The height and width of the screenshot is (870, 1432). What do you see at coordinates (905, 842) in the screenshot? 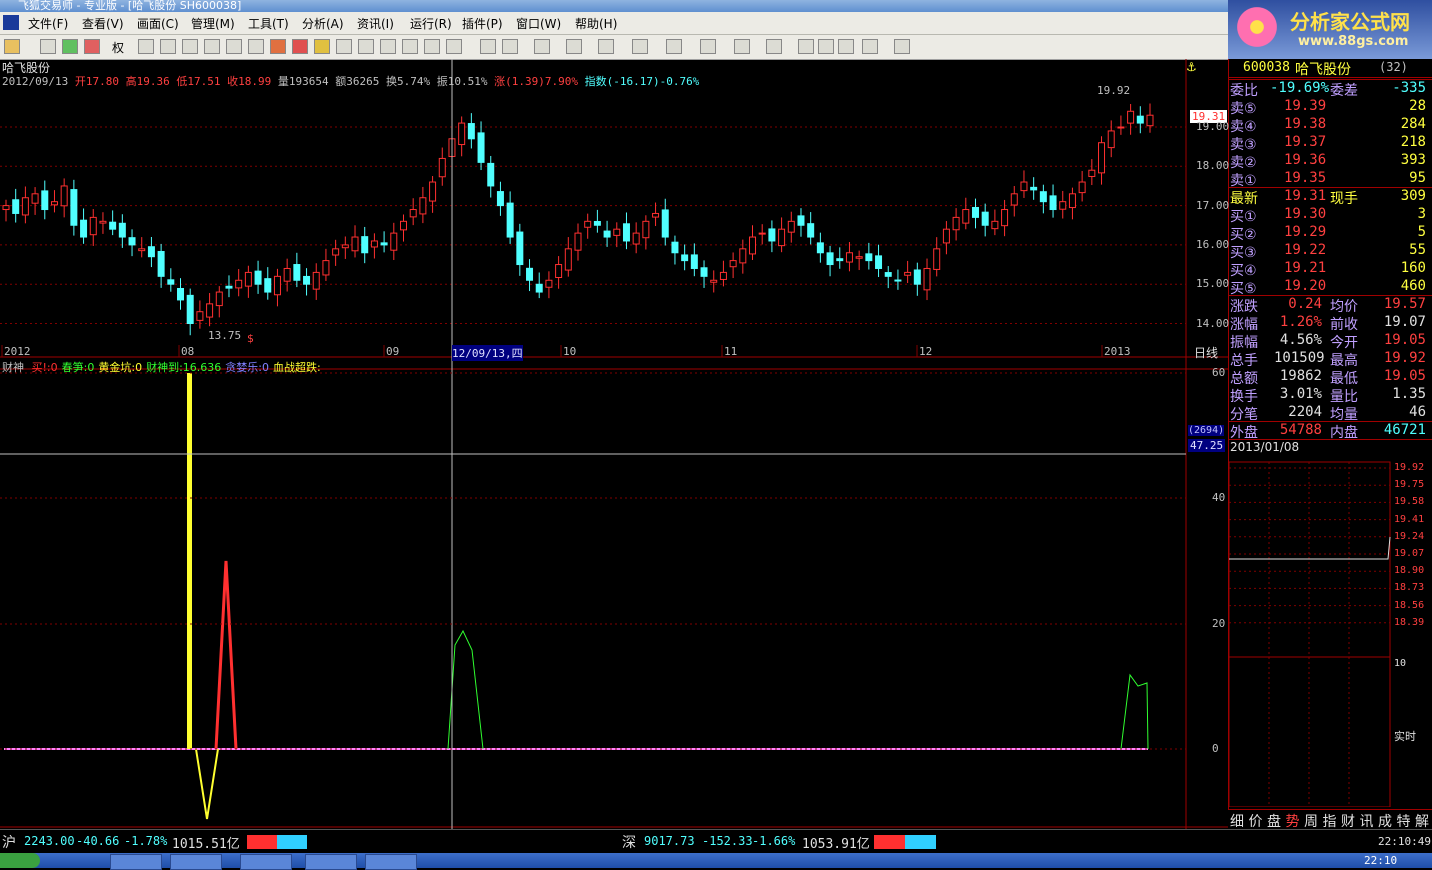
I see `sz-bar` at bounding box center [905, 842].